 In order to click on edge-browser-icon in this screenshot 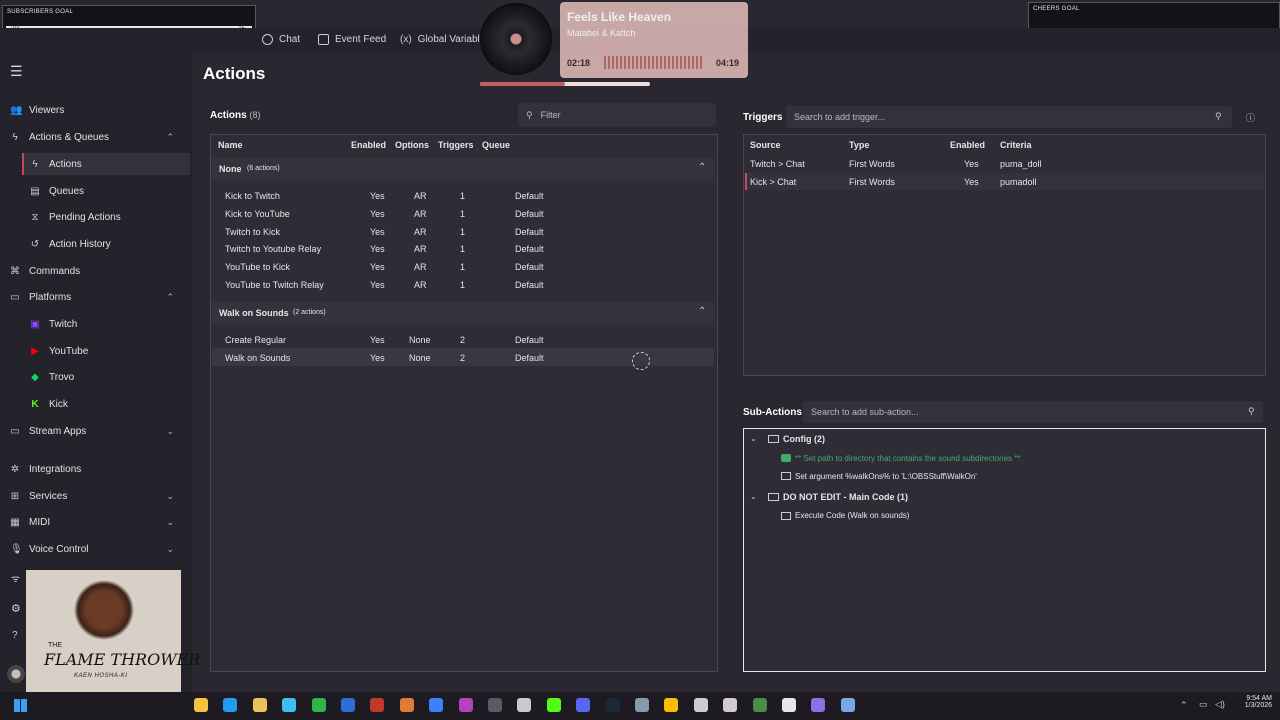, I will do `click(230, 705)`.